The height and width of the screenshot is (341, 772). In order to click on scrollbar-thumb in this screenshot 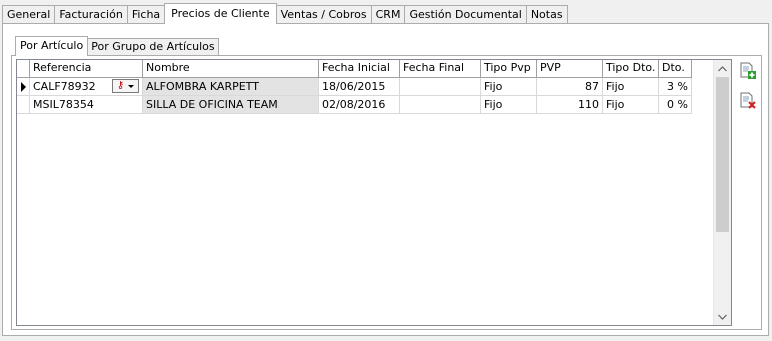, I will do `click(722, 154)`.